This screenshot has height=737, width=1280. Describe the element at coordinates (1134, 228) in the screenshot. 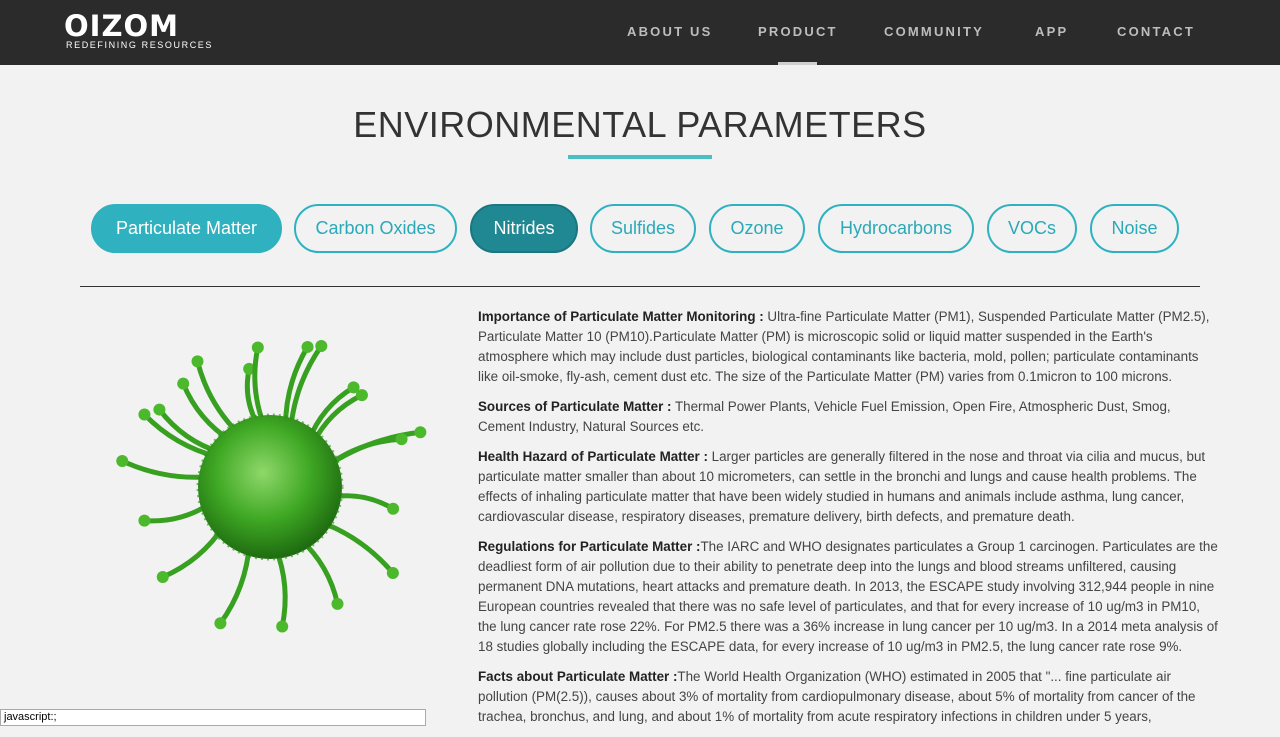

I see `tab-noise: Noise` at that location.